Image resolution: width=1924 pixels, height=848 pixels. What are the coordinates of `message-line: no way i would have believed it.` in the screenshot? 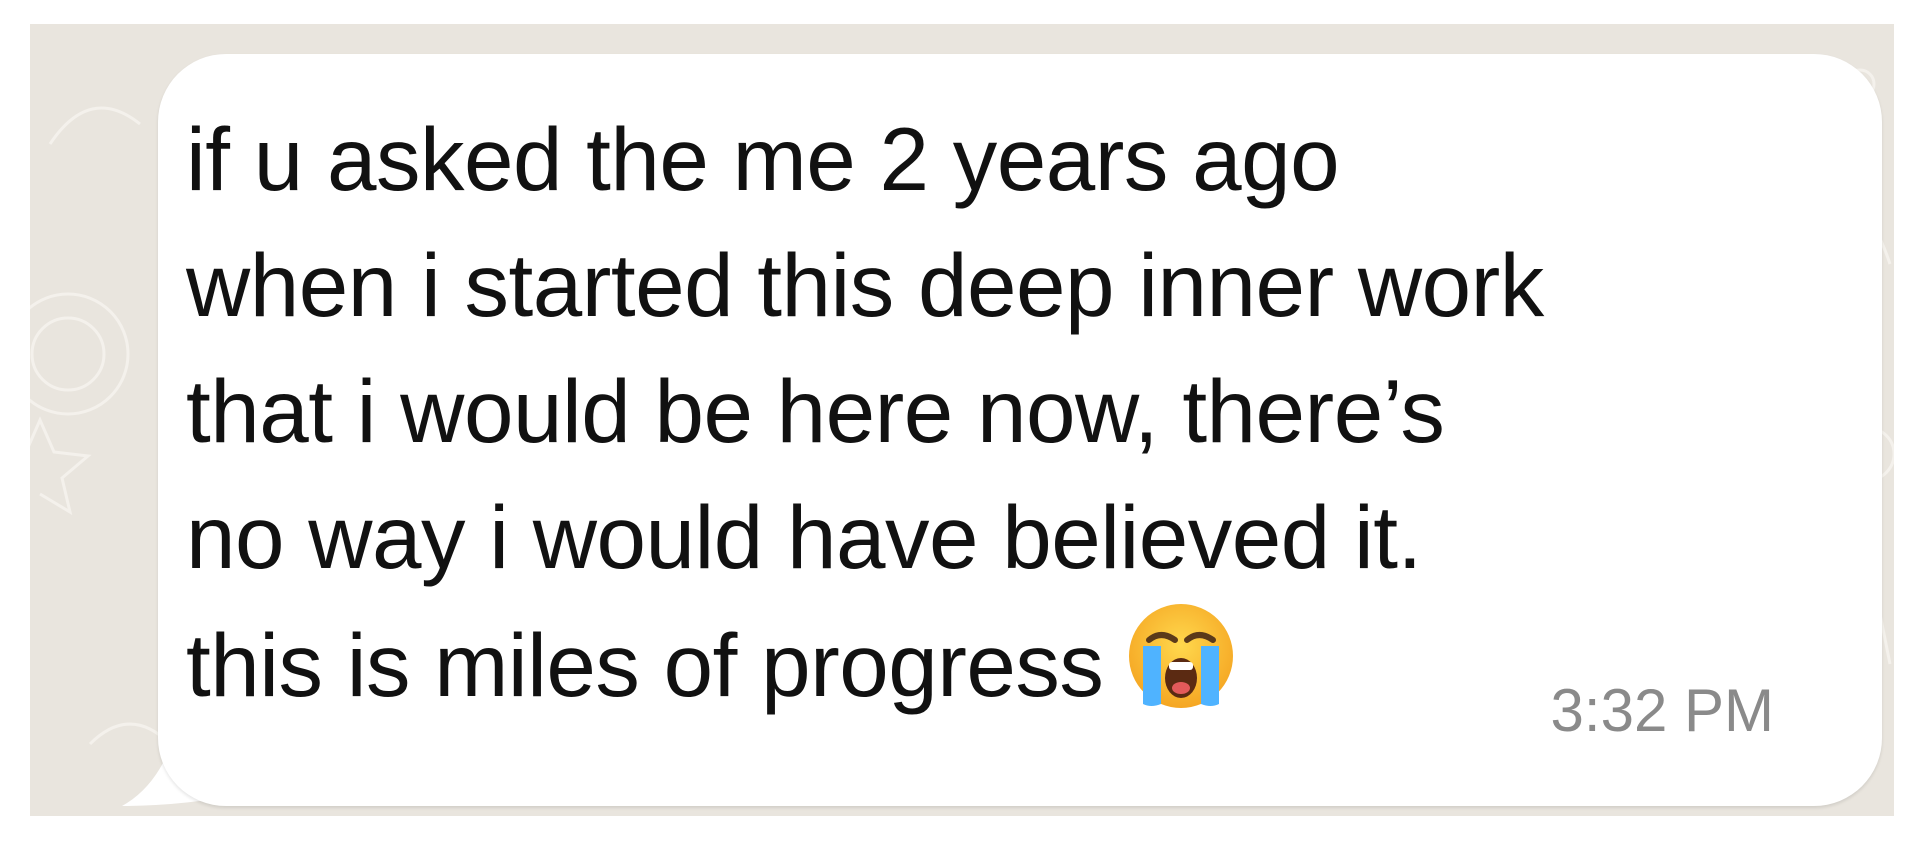 It's located at (804, 537).